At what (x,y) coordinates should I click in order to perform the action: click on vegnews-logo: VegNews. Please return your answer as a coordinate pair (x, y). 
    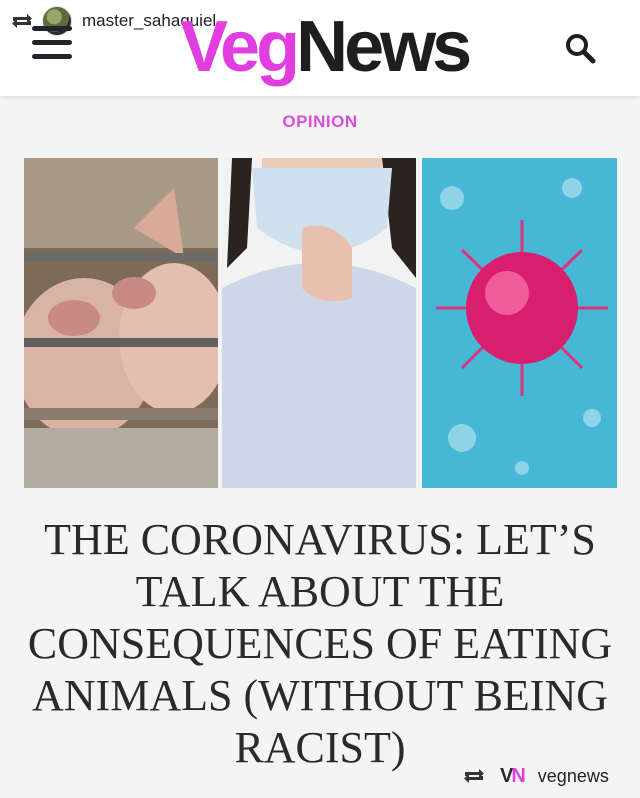
    Looking at the image, I should click on (330, 47).